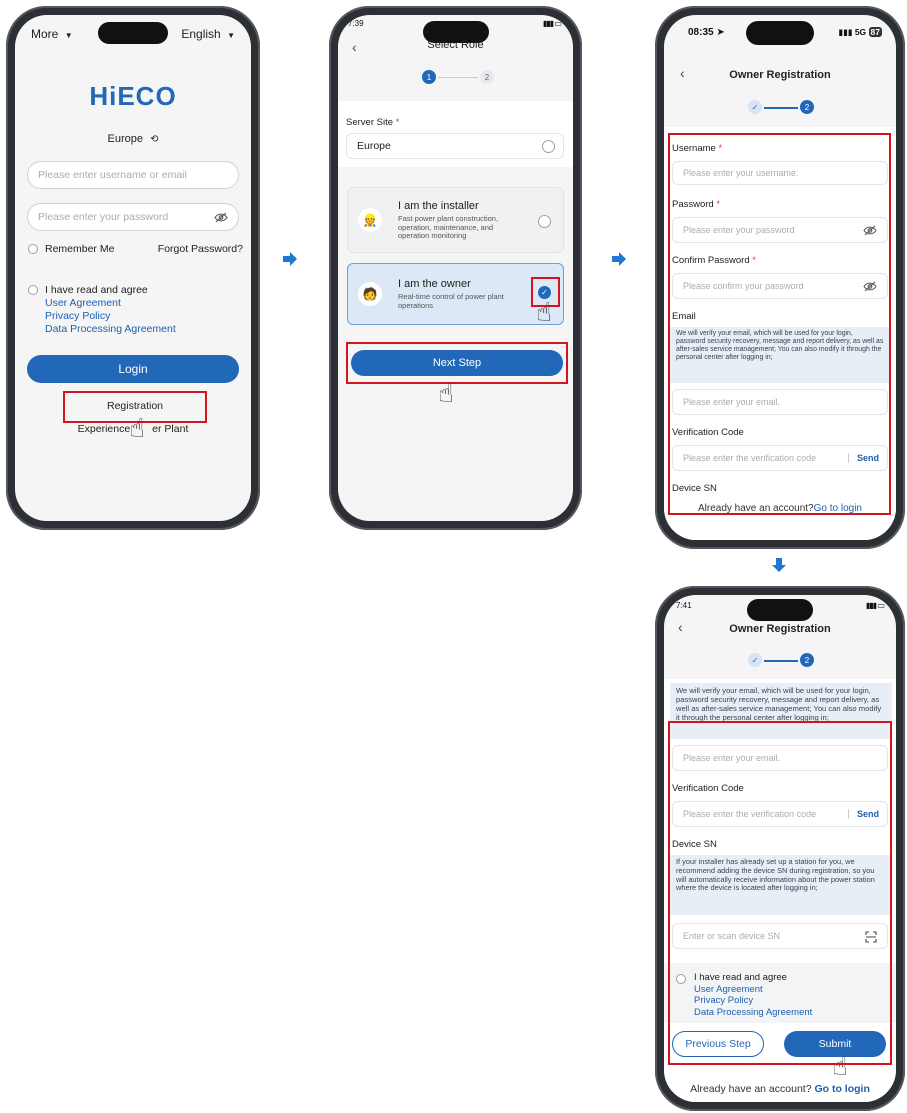 The image size is (907, 1113). What do you see at coordinates (133, 96) in the screenshot?
I see `hieco-logo: HiECO` at bounding box center [133, 96].